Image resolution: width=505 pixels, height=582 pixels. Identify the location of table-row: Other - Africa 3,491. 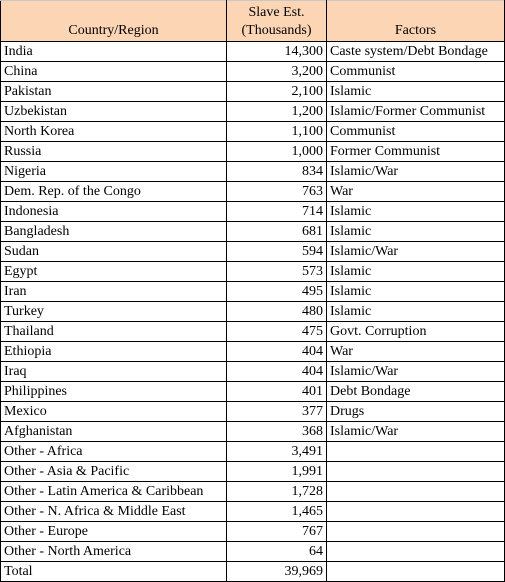
(252, 451).